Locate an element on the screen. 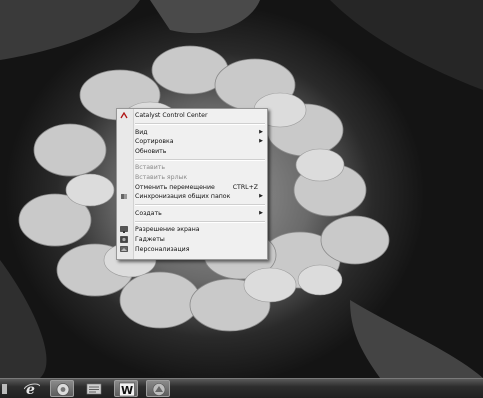 Image resolution: width=483 pixels, height=398 pixels. app-icon is located at coordinates (159, 389).